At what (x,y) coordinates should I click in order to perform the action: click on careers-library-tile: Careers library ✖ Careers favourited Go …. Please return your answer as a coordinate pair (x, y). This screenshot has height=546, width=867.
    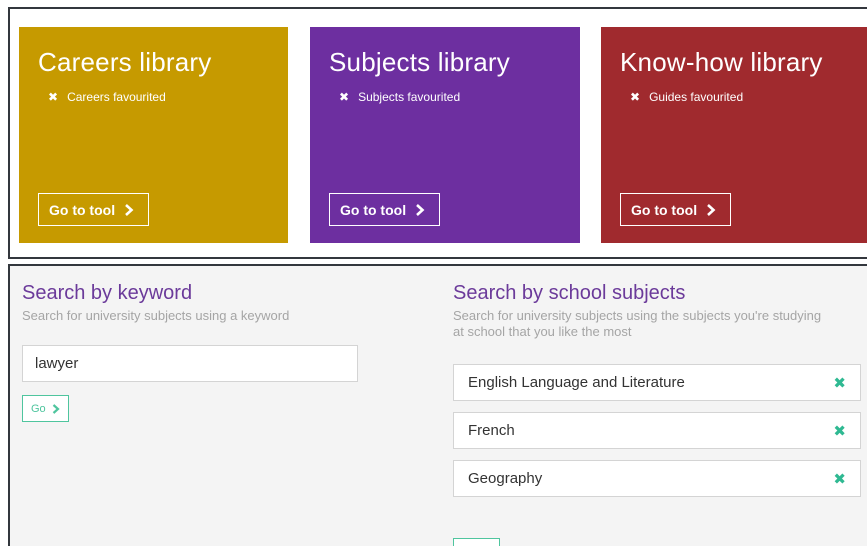
    Looking at the image, I should click on (153, 135).